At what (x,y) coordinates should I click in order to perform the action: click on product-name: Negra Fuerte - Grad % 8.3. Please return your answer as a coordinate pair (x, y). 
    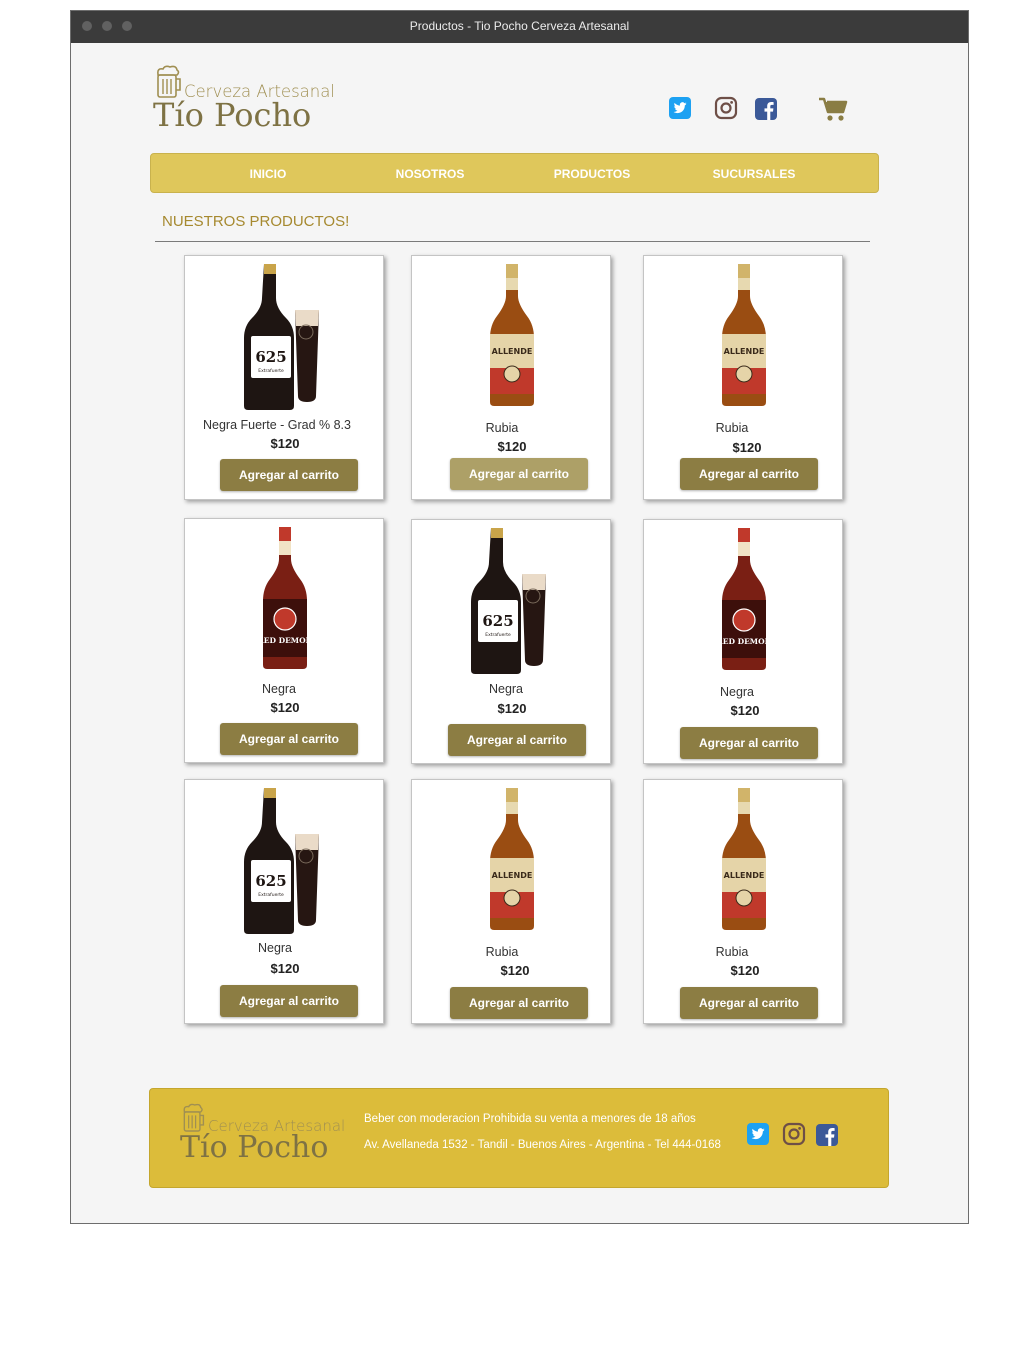
    Looking at the image, I should click on (277, 425).